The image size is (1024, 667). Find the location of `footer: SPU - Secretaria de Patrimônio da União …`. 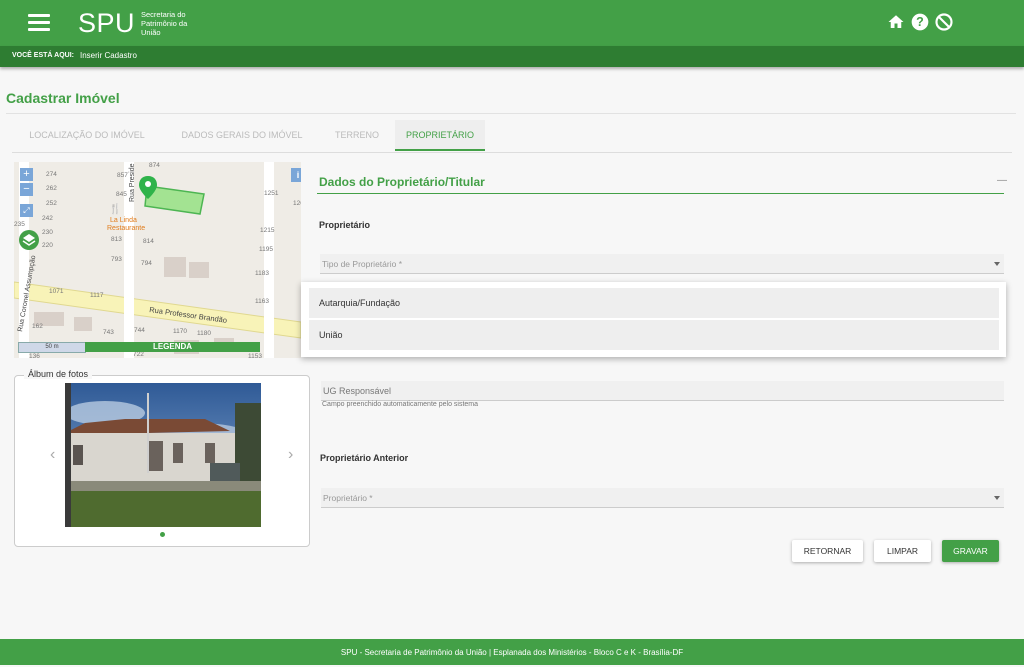

footer: SPU - Secretaria de Patrimônio da União … is located at coordinates (512, 652).